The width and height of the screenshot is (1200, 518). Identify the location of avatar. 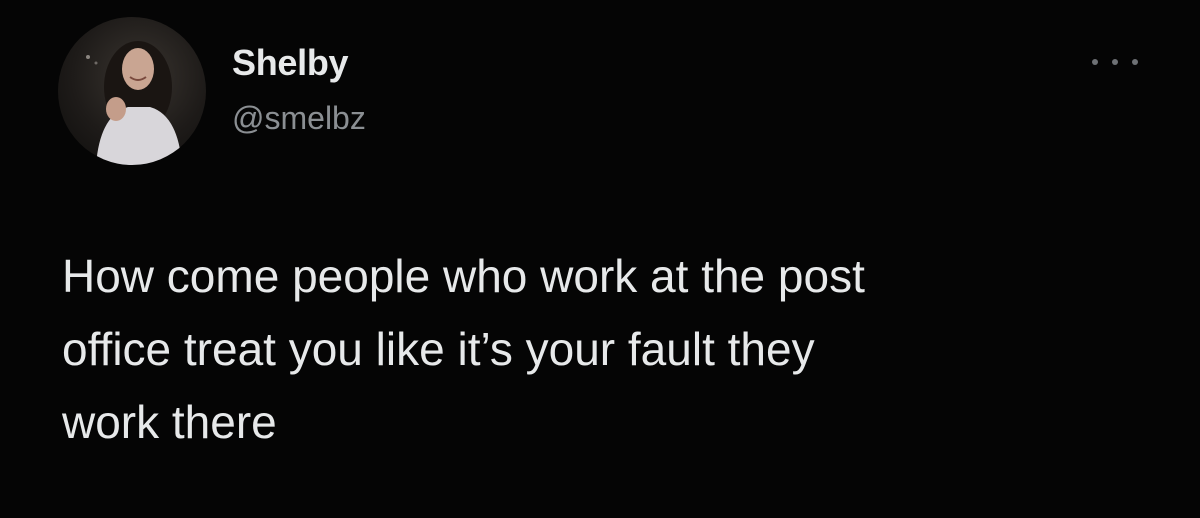
(132, 91).